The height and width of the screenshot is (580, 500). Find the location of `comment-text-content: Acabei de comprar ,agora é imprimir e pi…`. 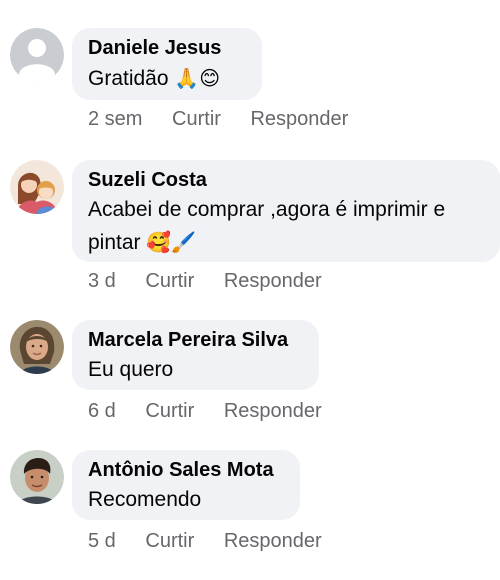

comment-text-content: Acabei de comprar ,agora é imprimir e pi… is located at coordinates (267, 226).